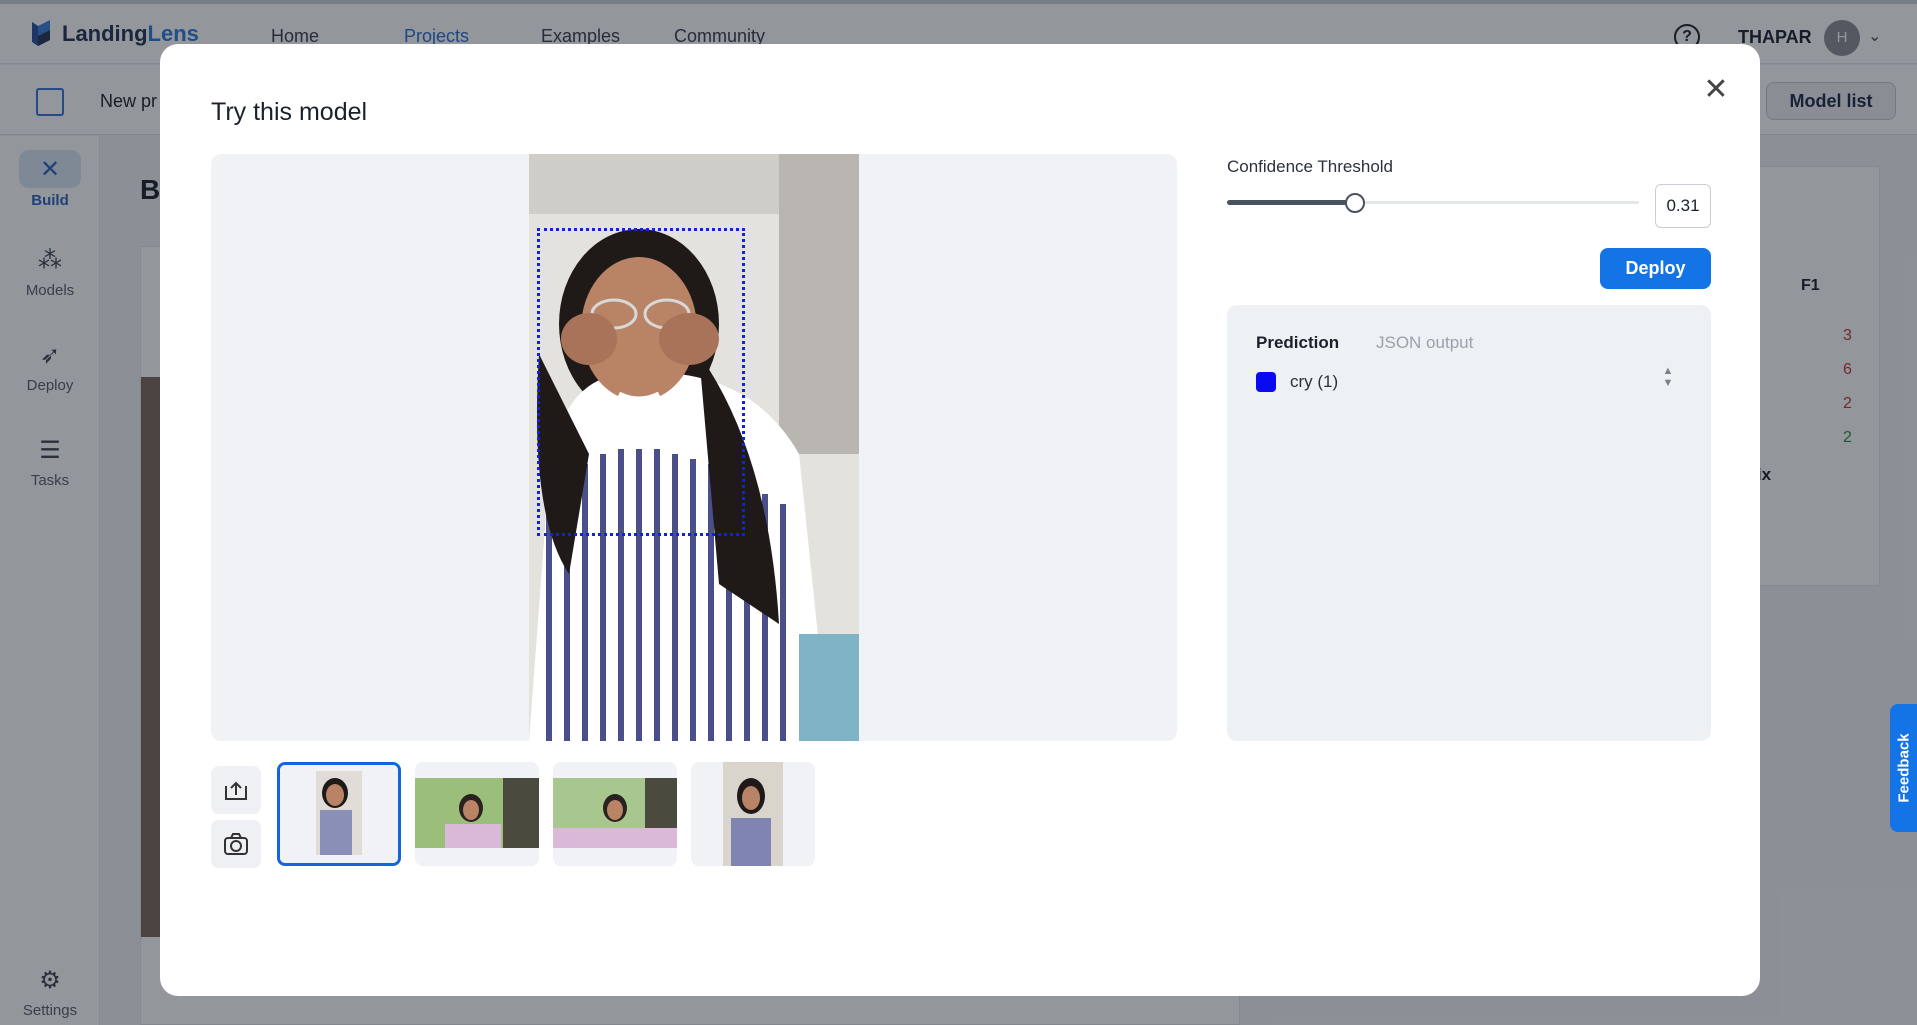 This screenshot has height=1025, width=1917. I want to click on prediction-item: cry (1), so click(1297, 382).